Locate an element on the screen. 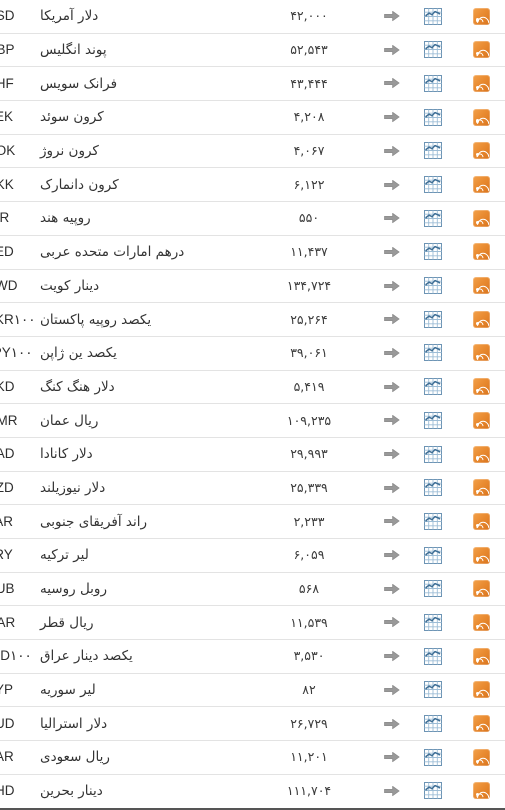 Image resolution: width=505 pixels, height=810 pixels. table-row: ۱۱,۵۳۹ ریال قطر QAR is located at coordinates (252, 622).